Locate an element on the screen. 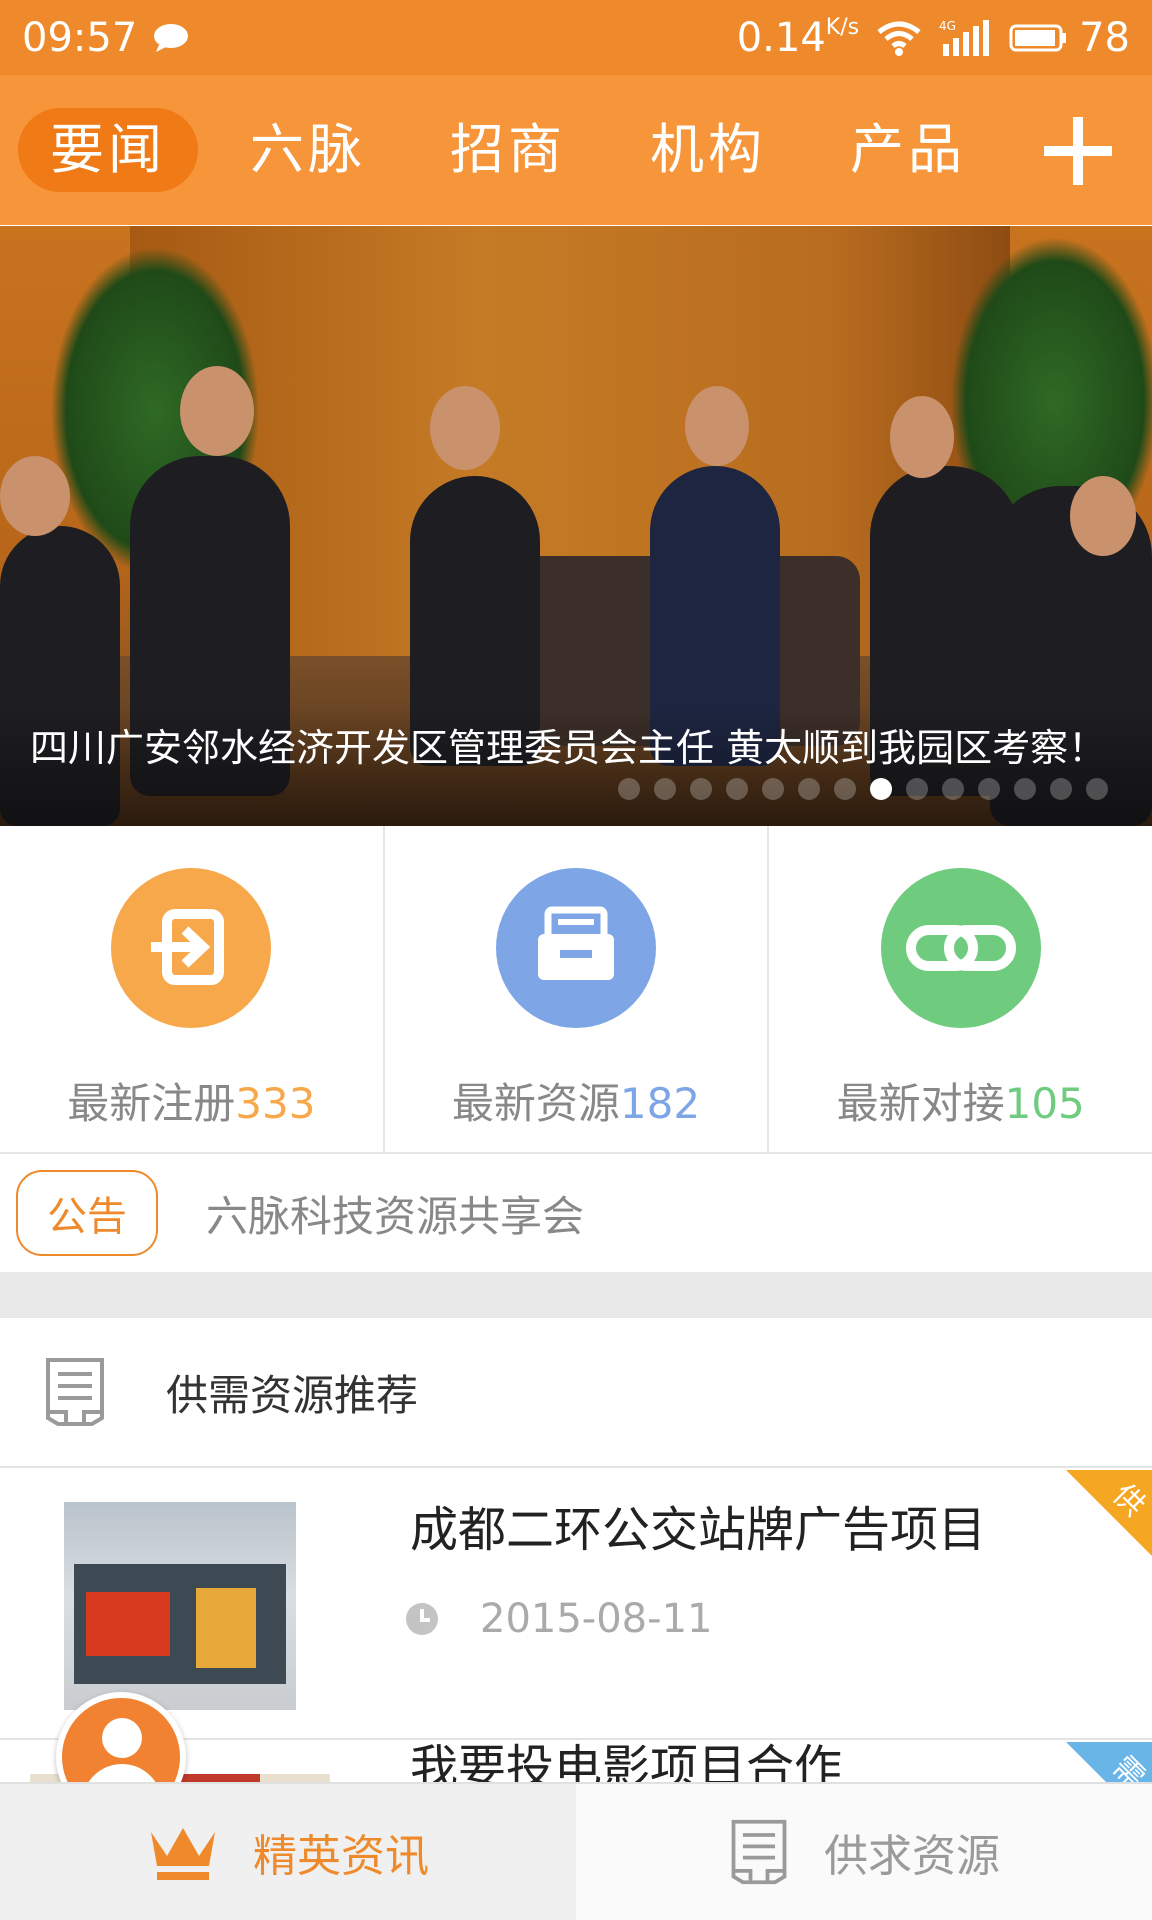  tab-institutions: 机构 is located at coordinates (708, 150).